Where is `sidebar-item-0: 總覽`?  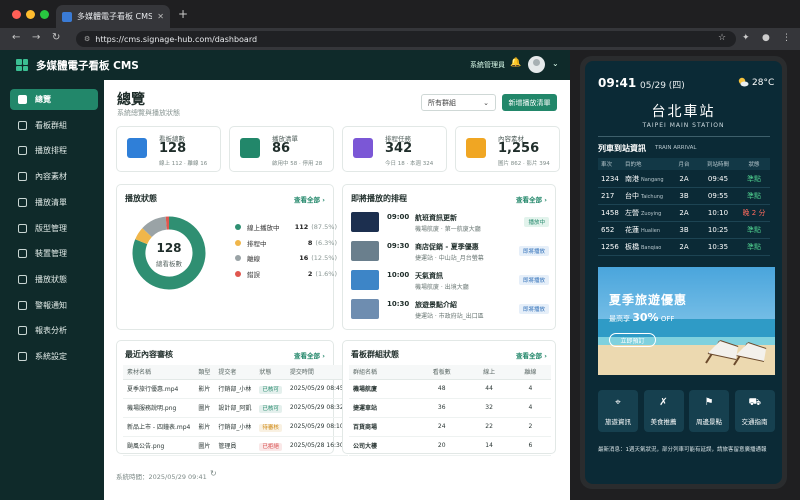
sidebar-item-0: 總覽 is located at coordinates (54, 99).